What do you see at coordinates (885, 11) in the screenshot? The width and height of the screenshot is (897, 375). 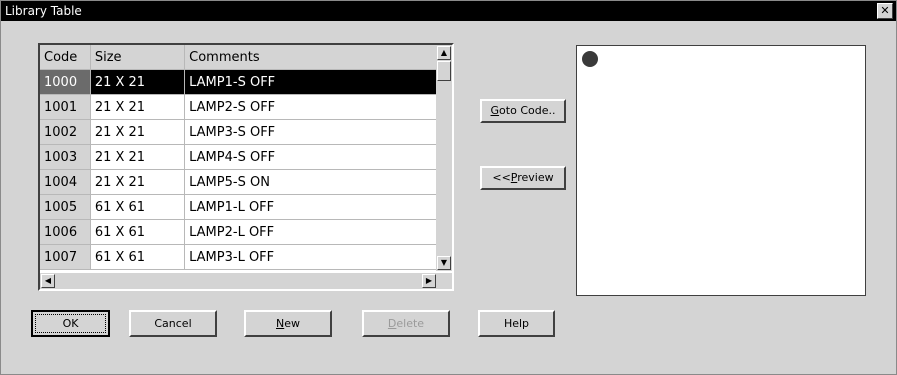 I see `close-icon: ✕` at bounding box center [885, 11].